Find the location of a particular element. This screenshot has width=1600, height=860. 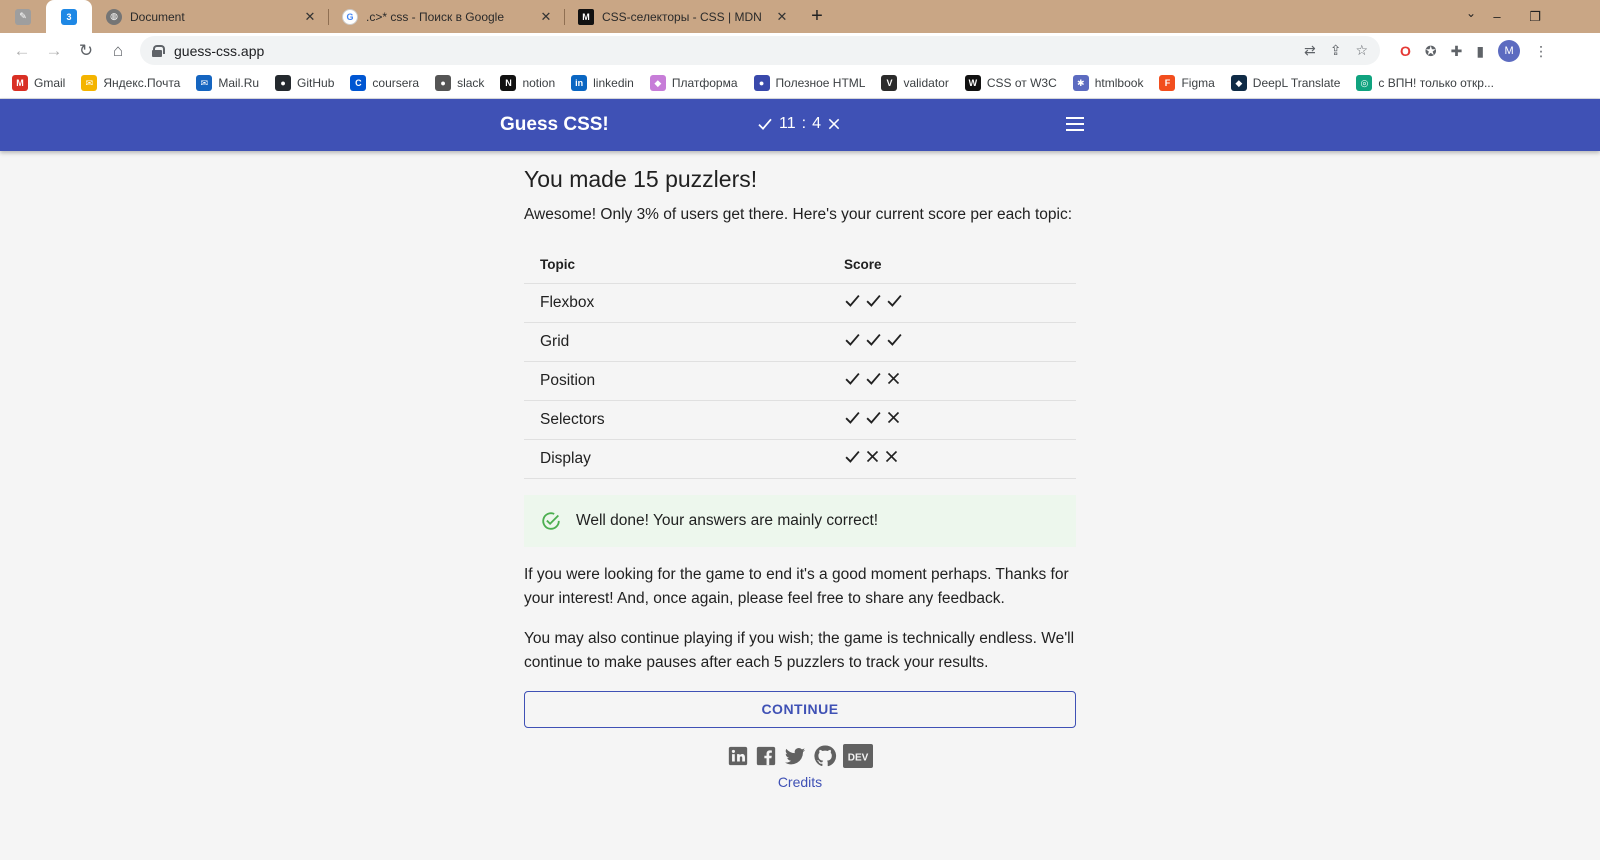

topic-cell: Position is located at coordinates (676, 381).